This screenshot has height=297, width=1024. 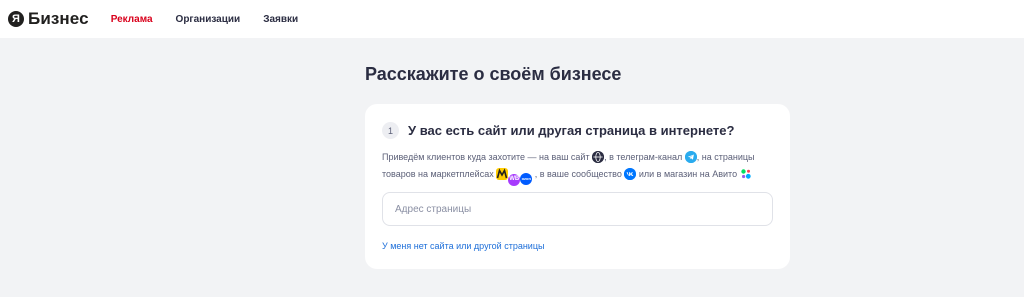 I want to click on vk-icon, so click(x=630, y=174).